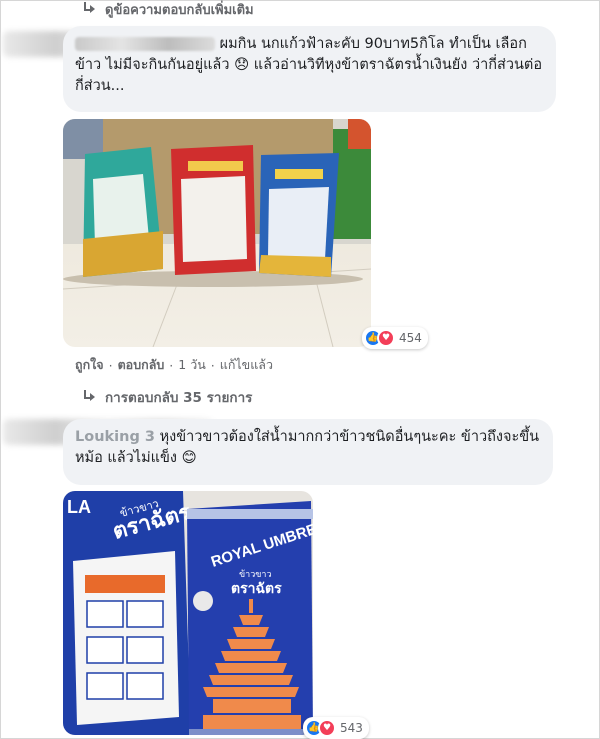 The image size is (600, 739). What do you see at coordinates (79, 507) in the screenshot?
I see `svg-text: LA` at bounding box center [79, 507].